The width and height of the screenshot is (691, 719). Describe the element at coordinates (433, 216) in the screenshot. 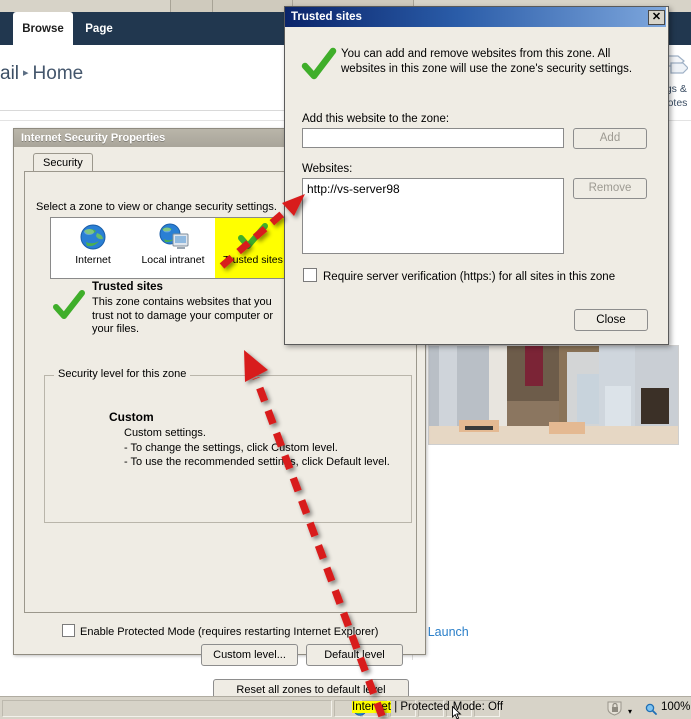

I see `websites-listbox: http://vs-server98` at that location.